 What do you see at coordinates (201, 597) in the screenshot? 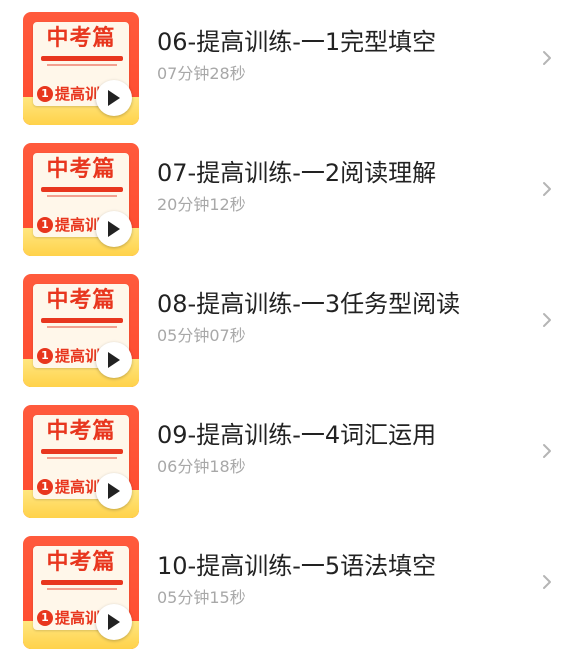
I see `lesson-duration: 05分钟15秒` at bounding box center [201, 597].